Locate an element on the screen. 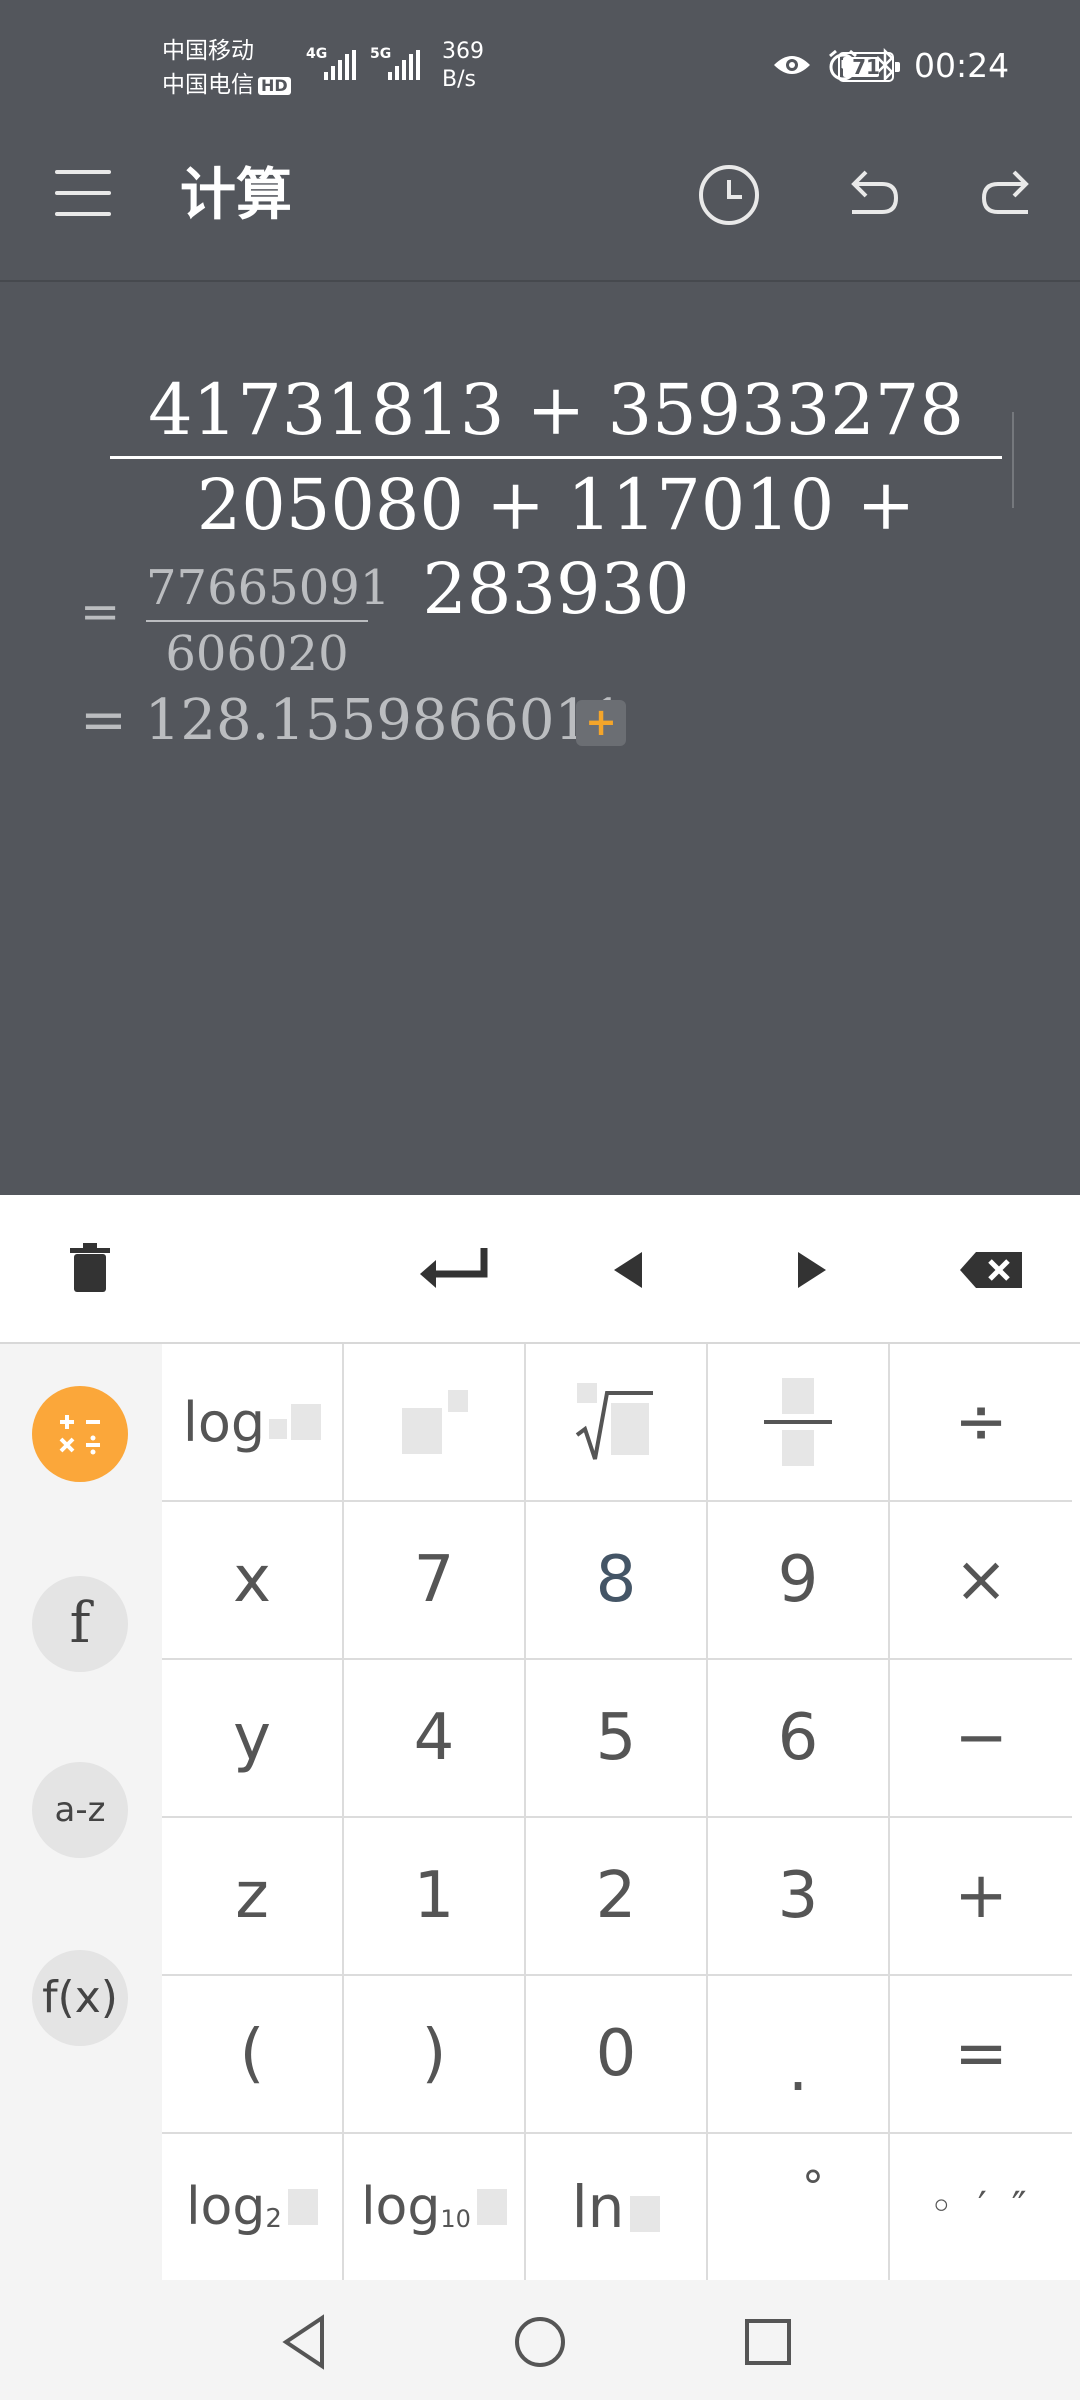 The image size is (1080, 2400). log10-key-label: log is located at coordinates (401, 2207).